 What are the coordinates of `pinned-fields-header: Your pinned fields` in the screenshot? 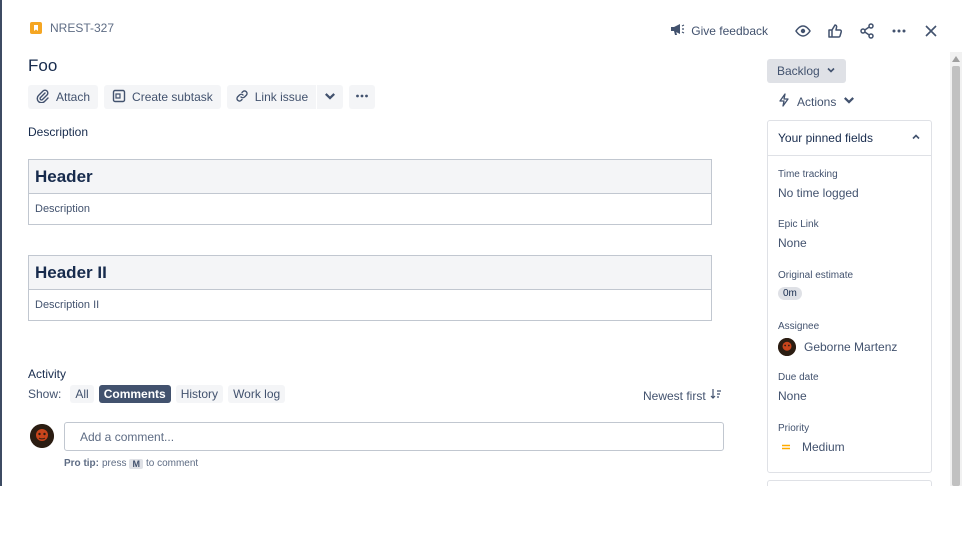 It's located at (849, 138).